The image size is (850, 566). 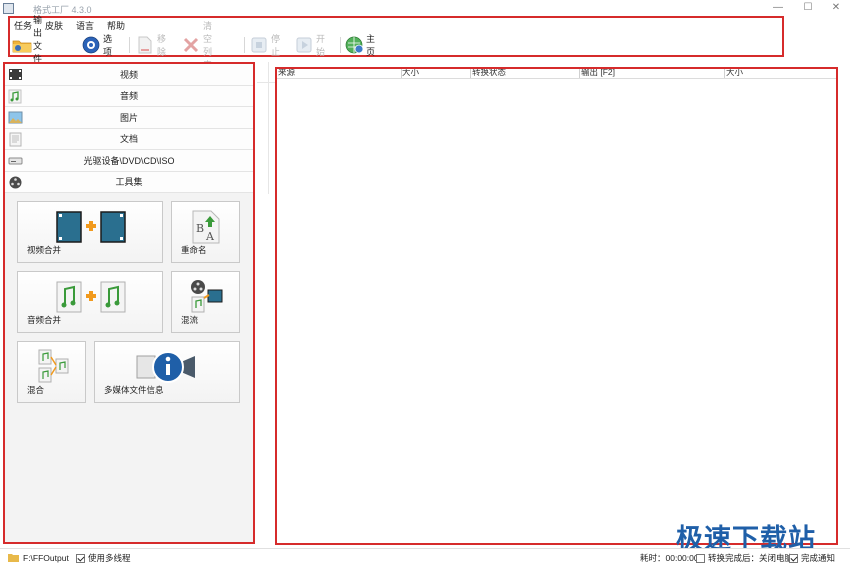 I want to click on audio-merge-label: 音频合并, so click(x=44, y=320).